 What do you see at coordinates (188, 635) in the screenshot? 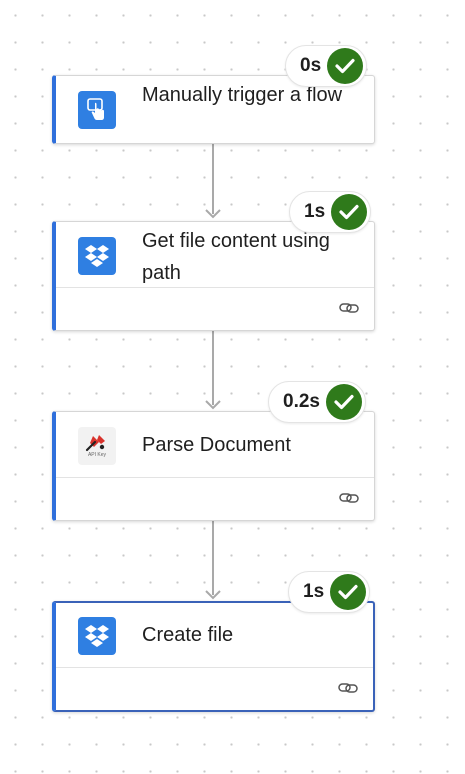
I see `step-title: Create file` at bounding box center [188, 635].